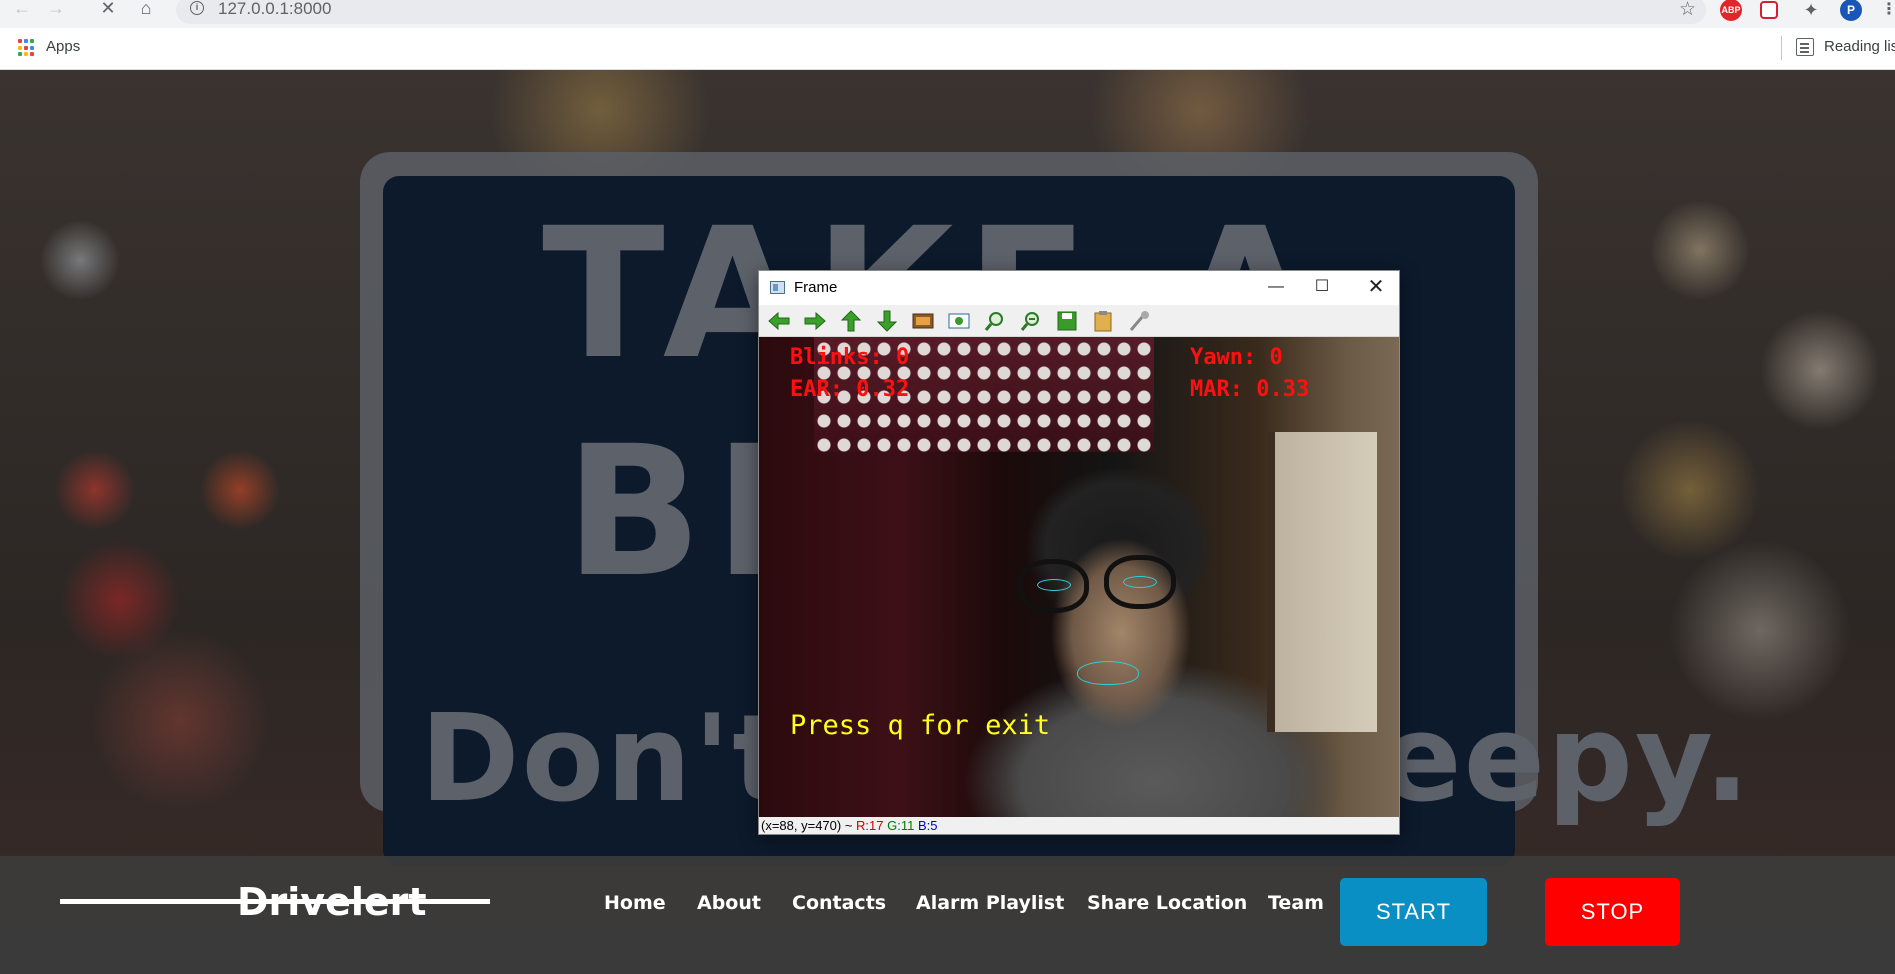  What do you see at coordinates (1859, 46) in the screenshot?
I see `reading-list-button: Reading list` at bounding box center [1859, 46].